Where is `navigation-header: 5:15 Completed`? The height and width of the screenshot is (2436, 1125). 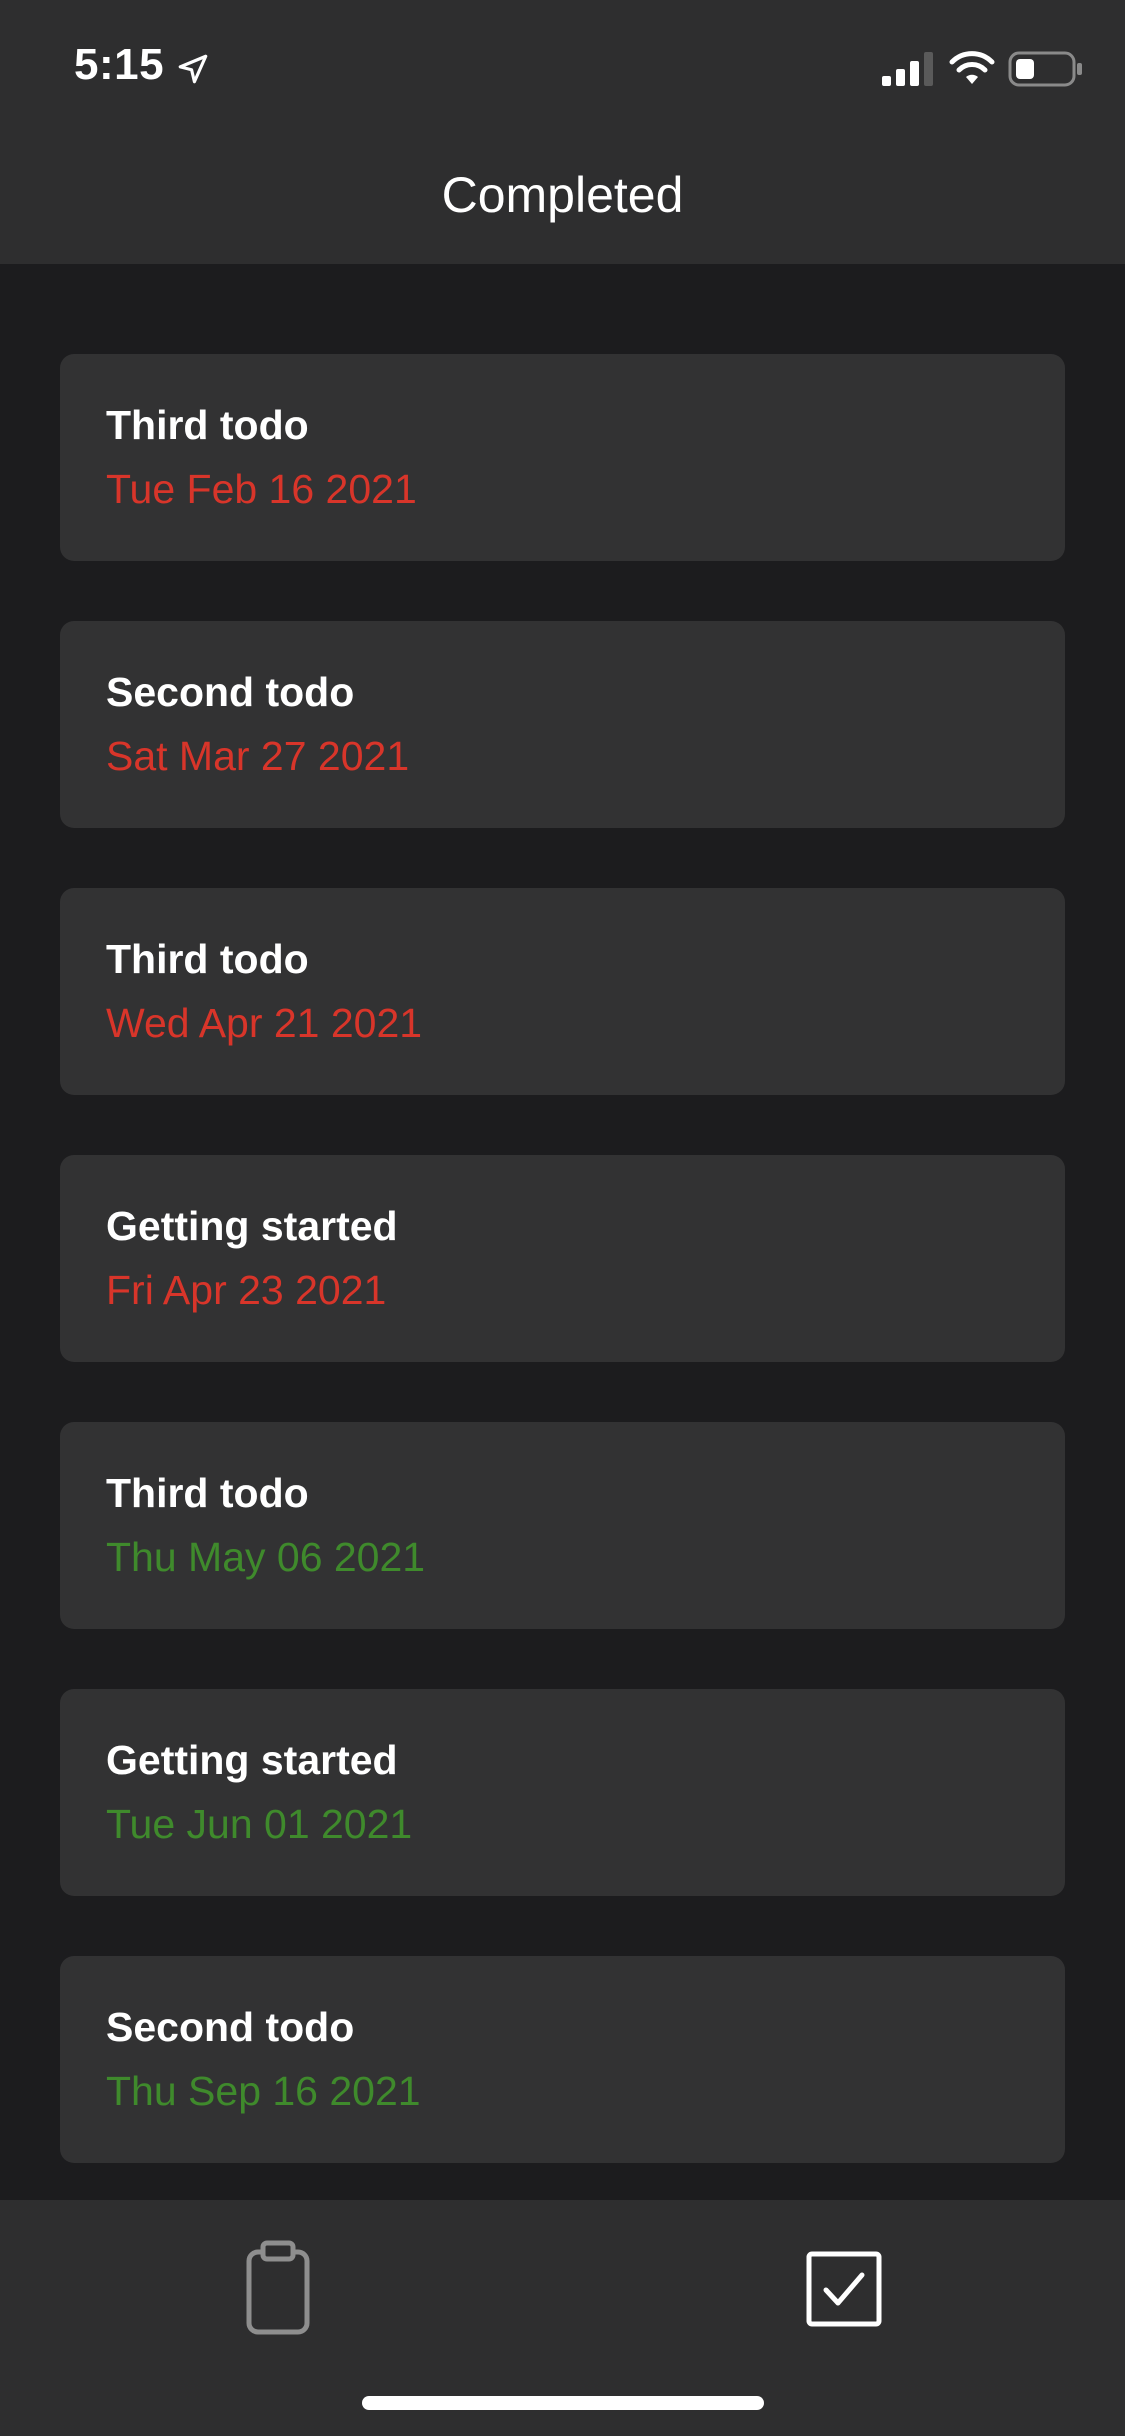 navigation-header: 5:15 Completed is located at coordinates (562, 132).